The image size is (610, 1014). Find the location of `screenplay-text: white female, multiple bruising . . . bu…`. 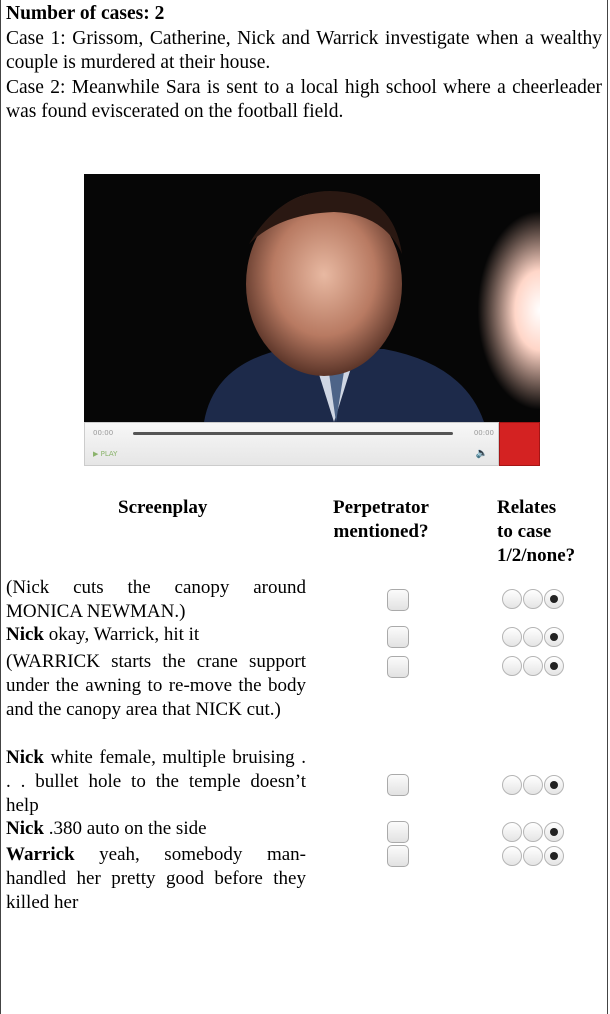

screenplay-text: white female, multiple bruising . . . bu… is located at coordinates (156, 781).